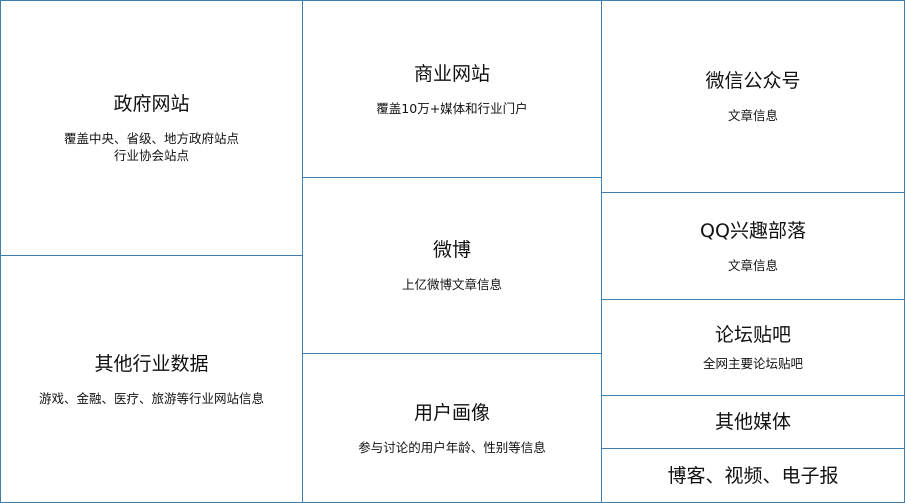 This screenshot has width=905, height=503. I want to click on tile-description: 覆盖中央、省级、地方政府站点 行业协会站点, so click(151, 147).